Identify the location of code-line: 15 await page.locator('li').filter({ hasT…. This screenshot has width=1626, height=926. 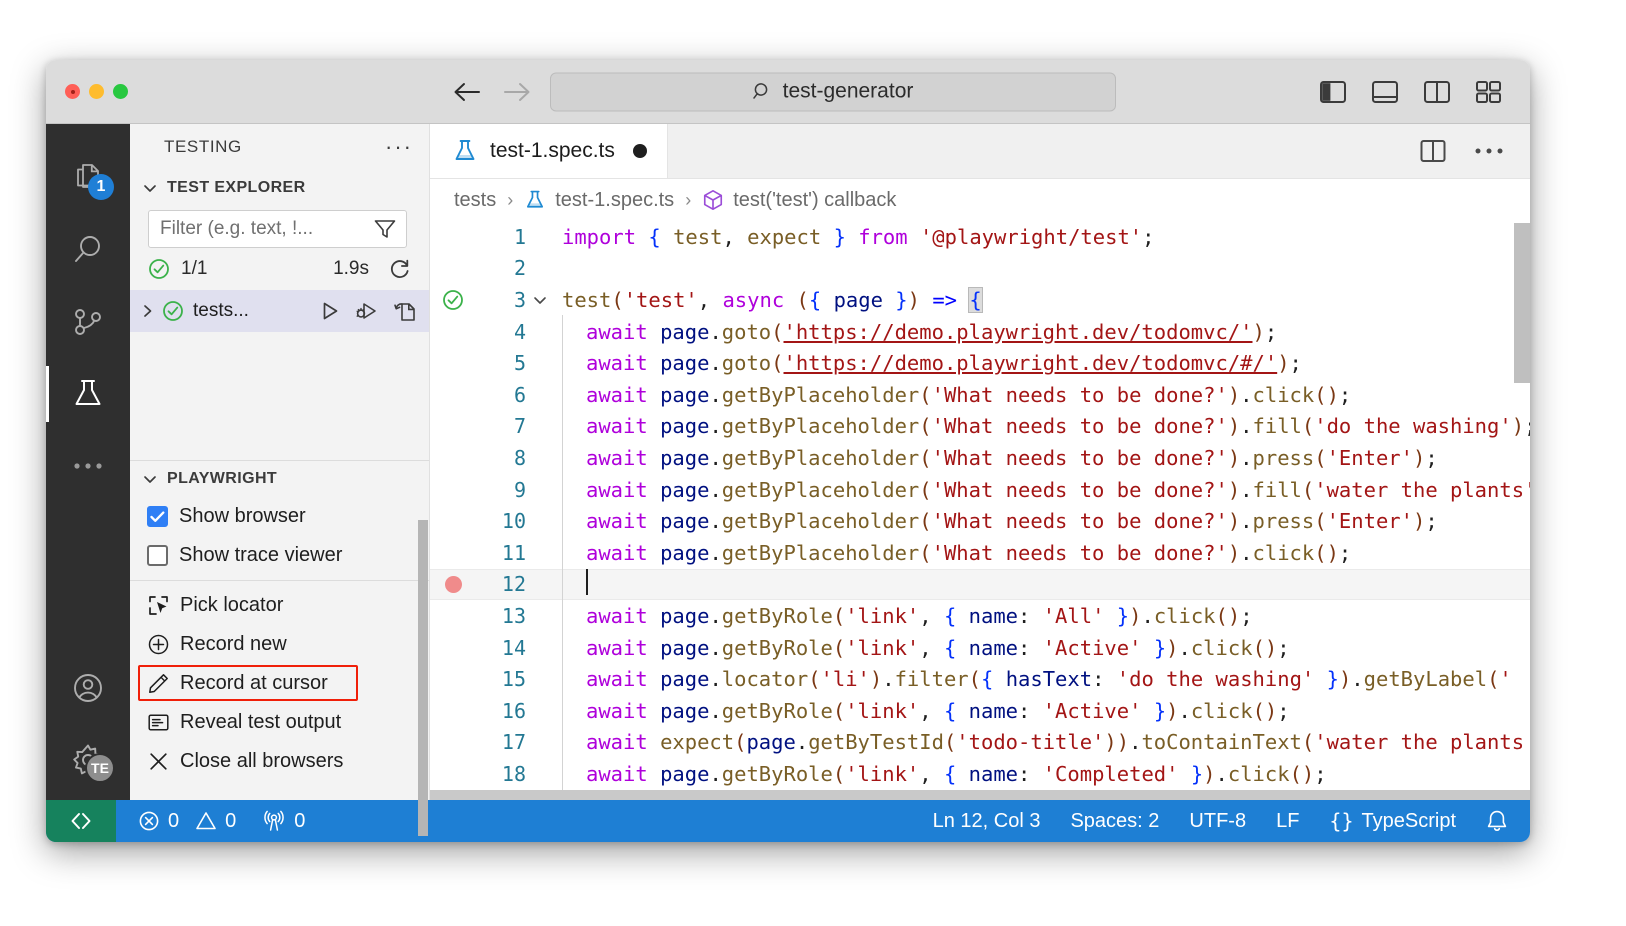
(980, 679).